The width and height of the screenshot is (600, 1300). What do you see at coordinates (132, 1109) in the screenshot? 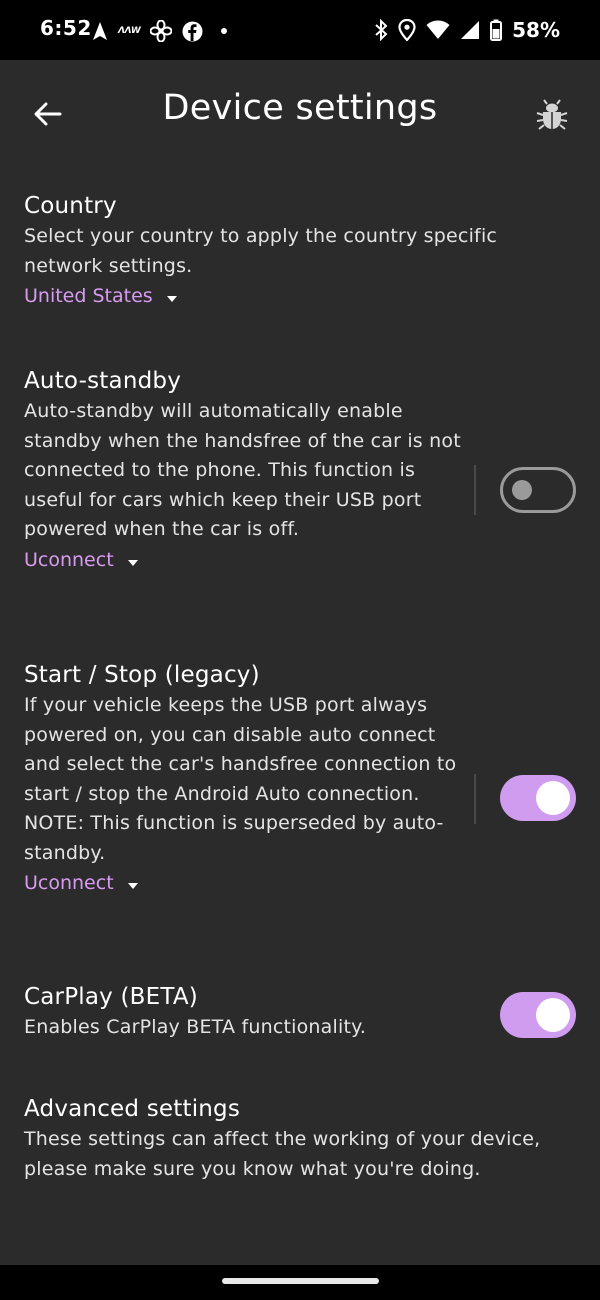
I see `advanced-title: Advanced settings` at bounding box center [132, 1109].